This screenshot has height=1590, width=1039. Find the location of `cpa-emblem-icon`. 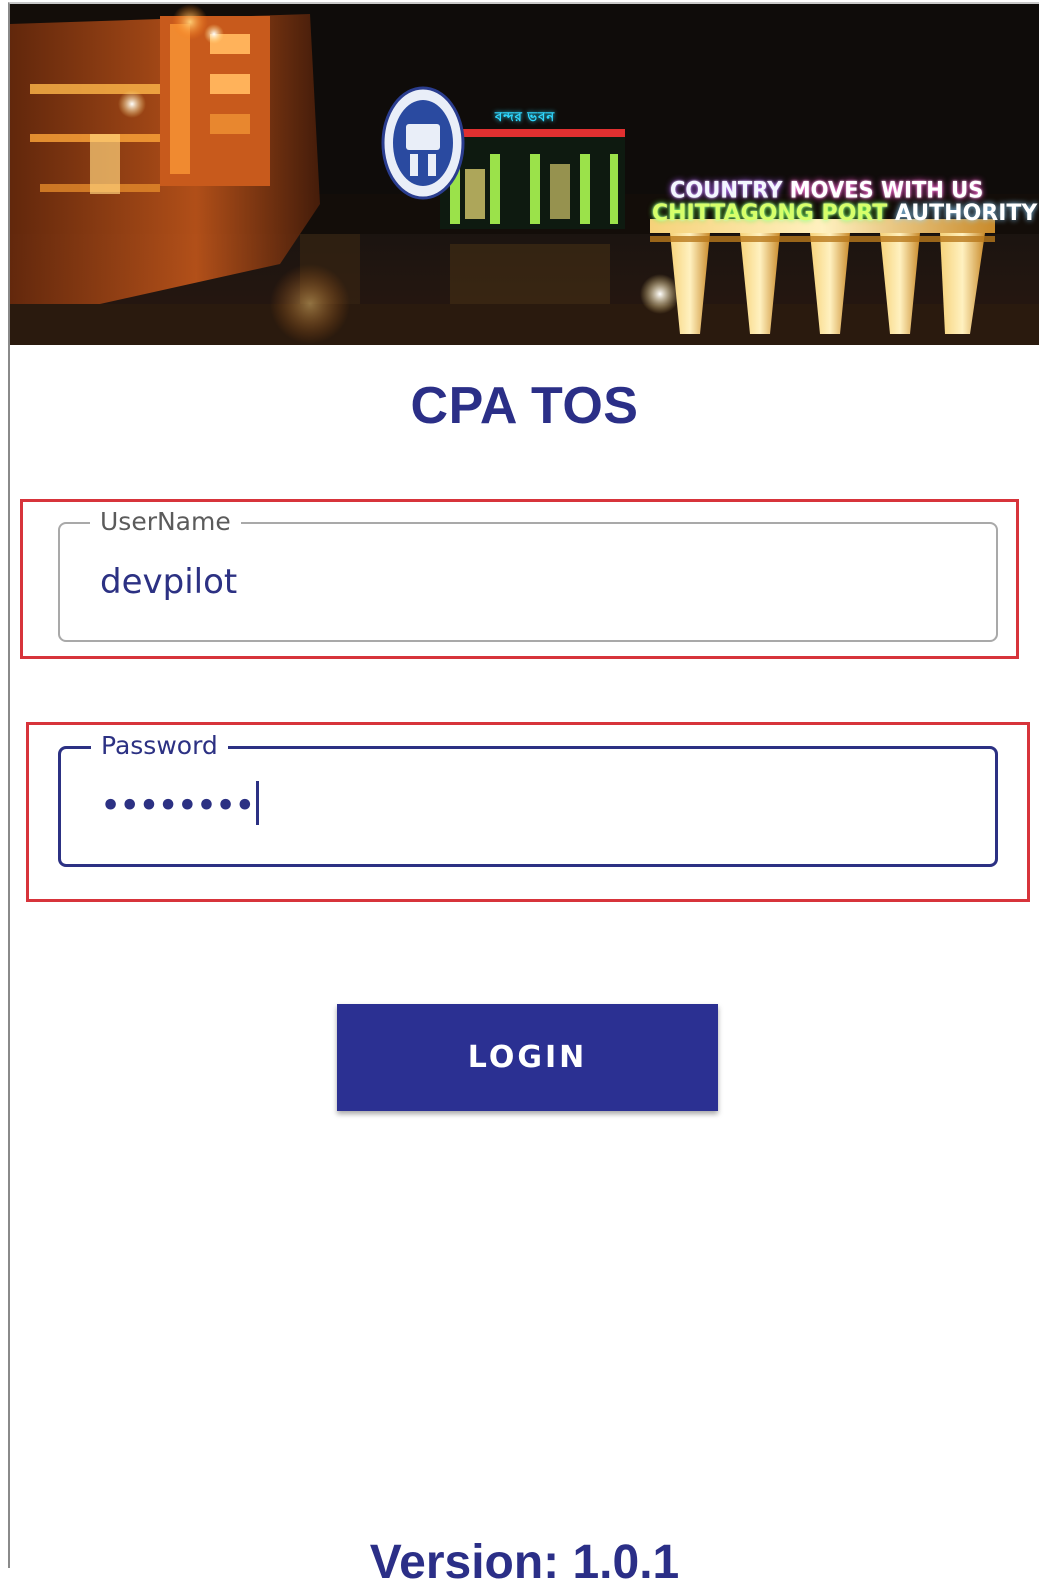

cpa-emblem-icon is located at coordinates (423, 143).